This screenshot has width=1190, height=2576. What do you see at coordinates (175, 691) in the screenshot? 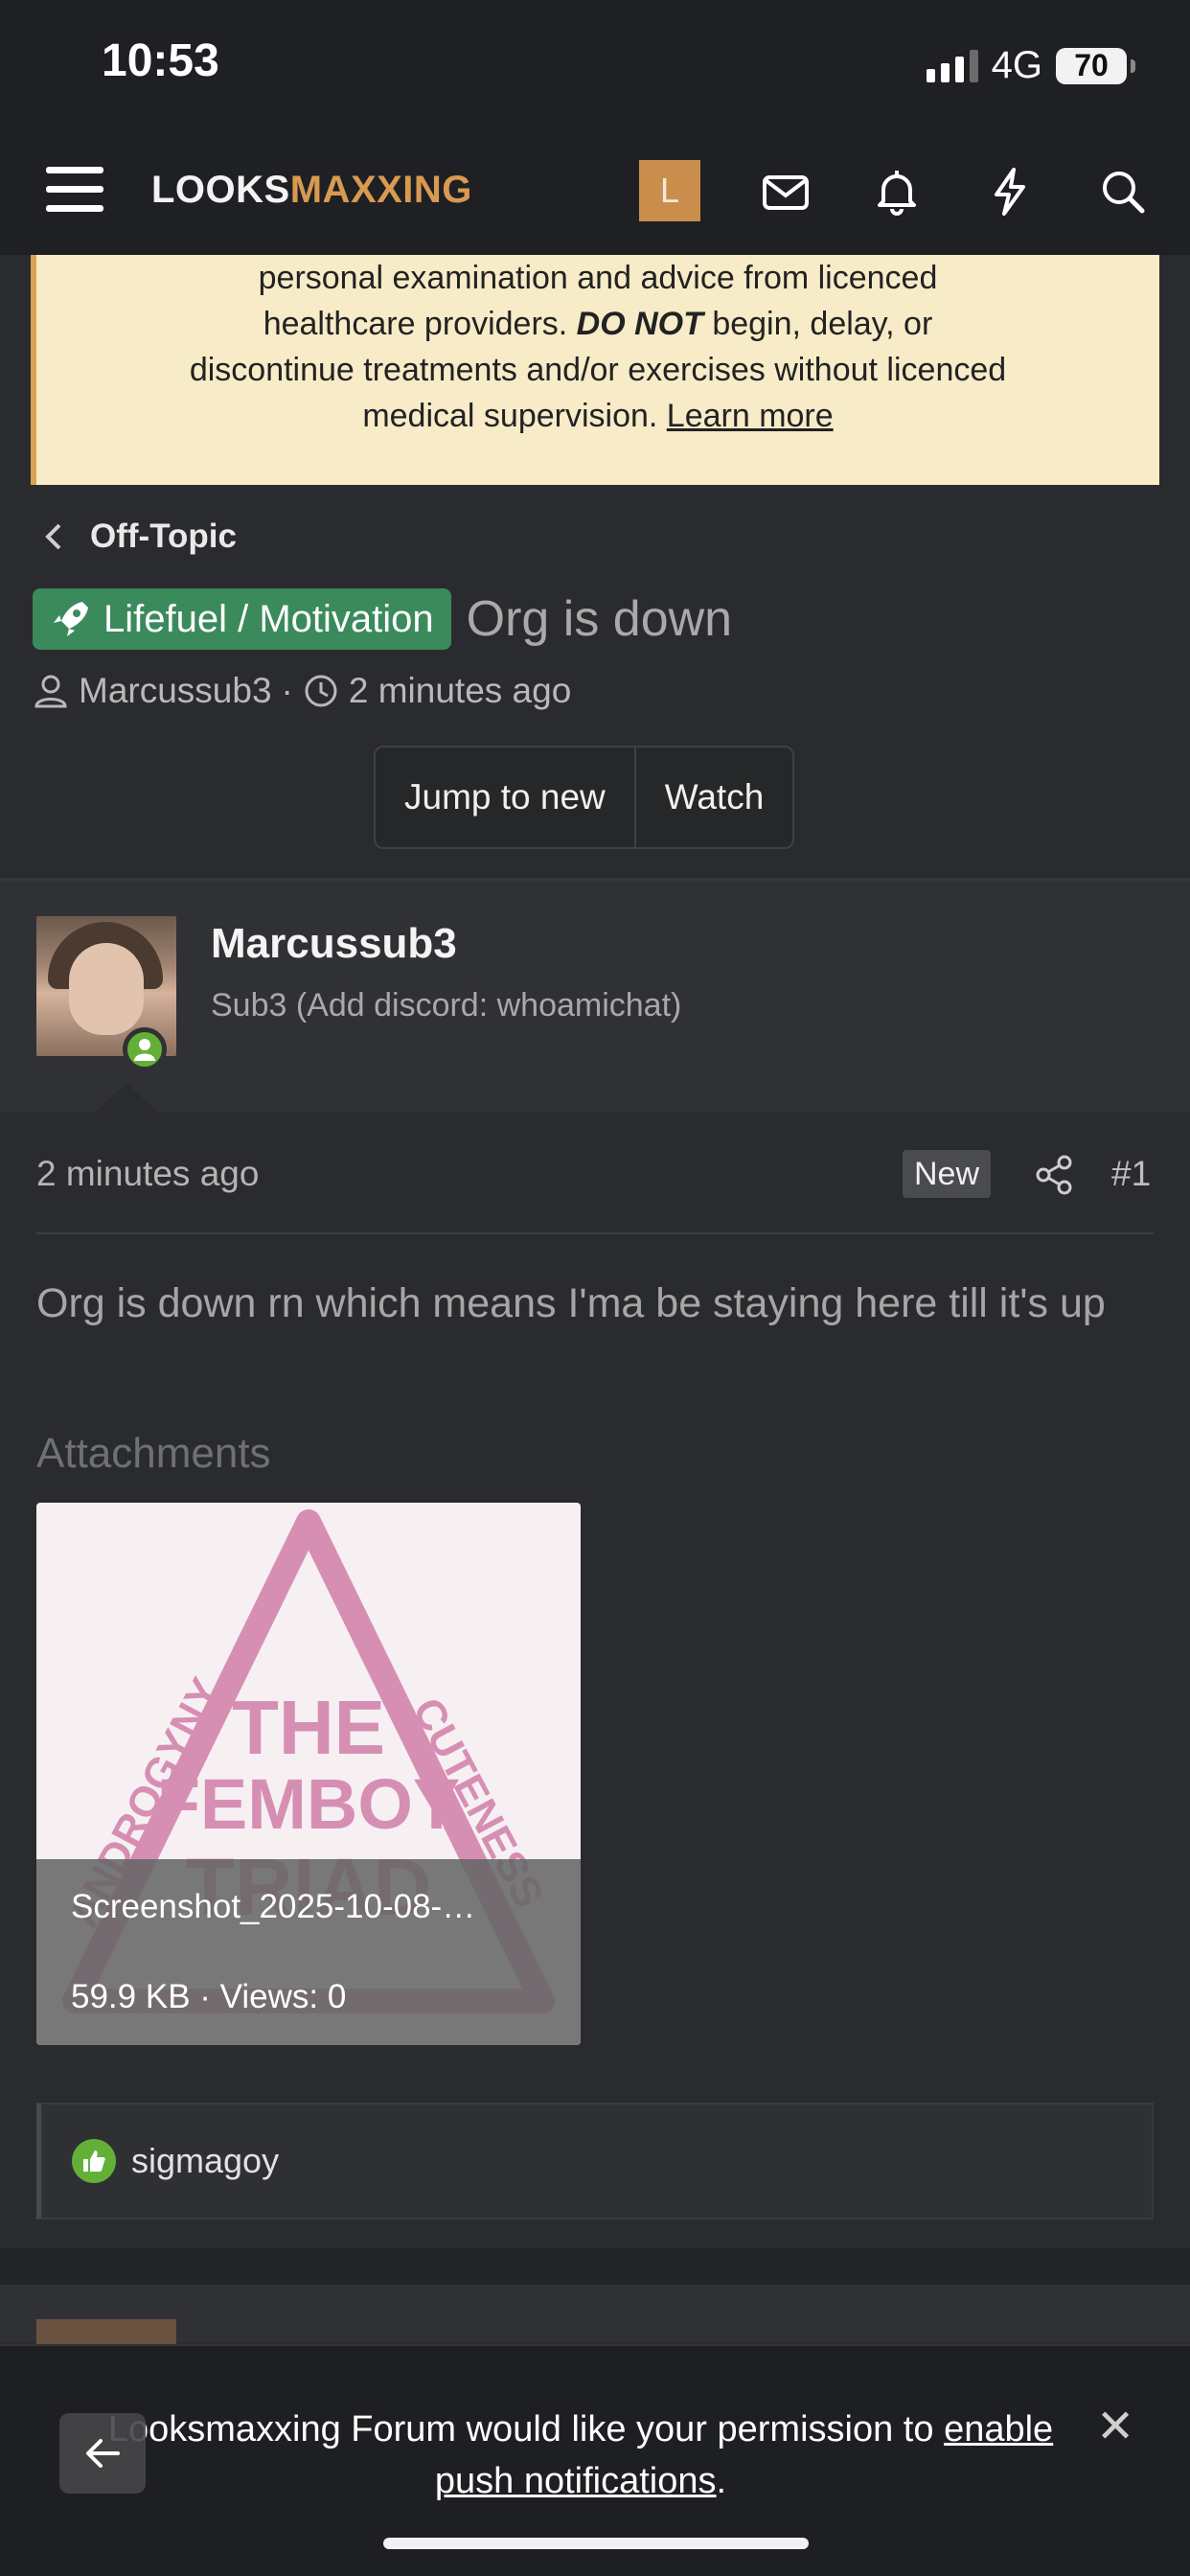
I see `thread-author: Marcussub3` at bounding box center [175, 691].